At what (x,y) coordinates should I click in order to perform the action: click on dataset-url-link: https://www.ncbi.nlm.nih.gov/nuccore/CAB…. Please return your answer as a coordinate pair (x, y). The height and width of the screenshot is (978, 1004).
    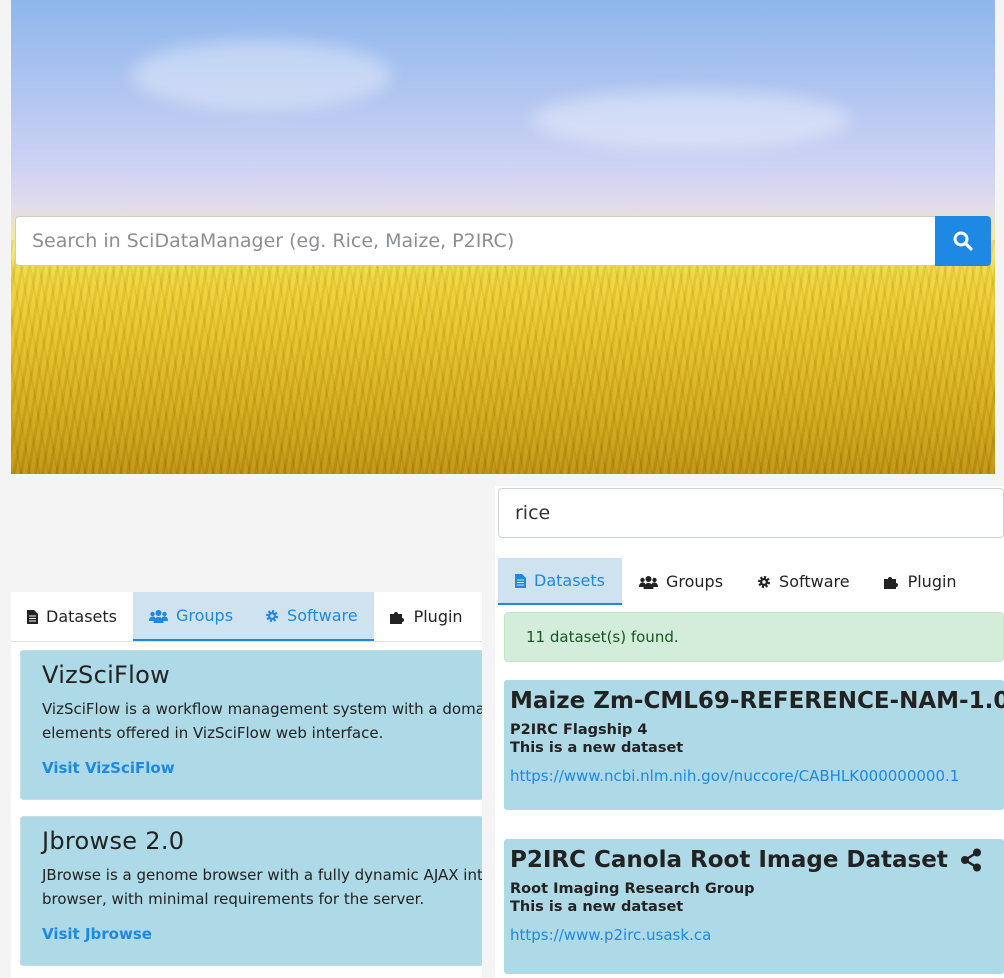
    Looking at the image, I should click on (754, 776).